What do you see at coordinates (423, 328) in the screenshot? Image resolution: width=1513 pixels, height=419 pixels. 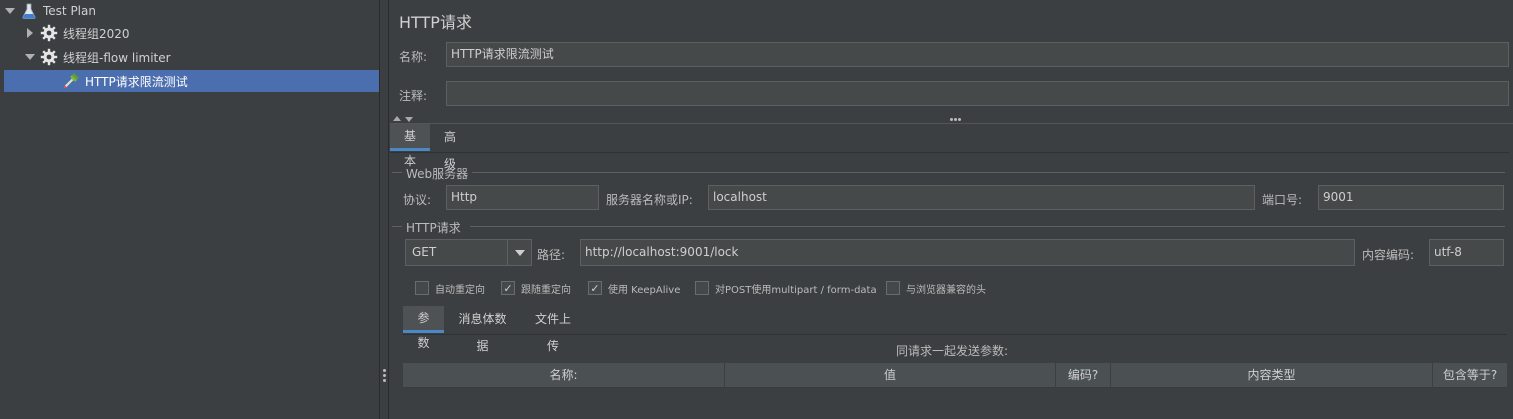 I see `tab-parameters: 参数` at bounding box center [423, 328].